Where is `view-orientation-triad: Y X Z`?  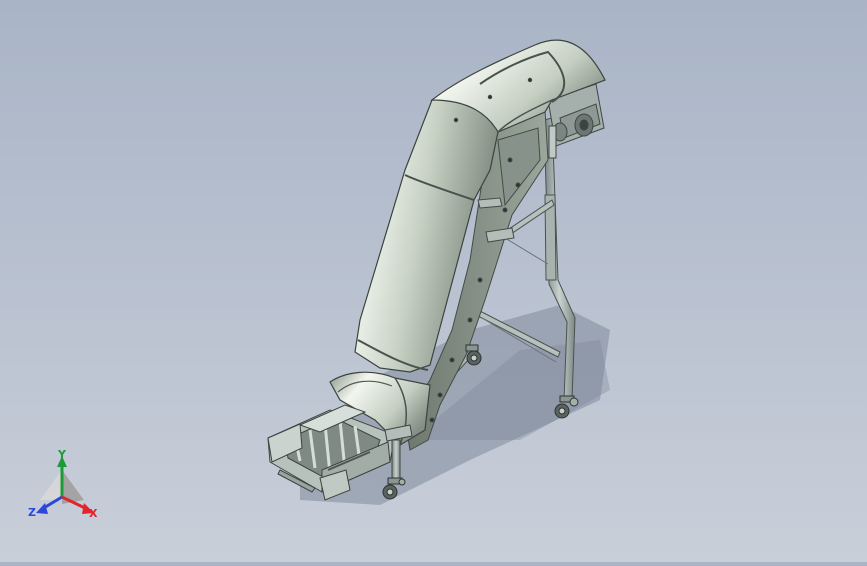 view-orientation-triad: Y X Z is located at coordinates (63, 484).